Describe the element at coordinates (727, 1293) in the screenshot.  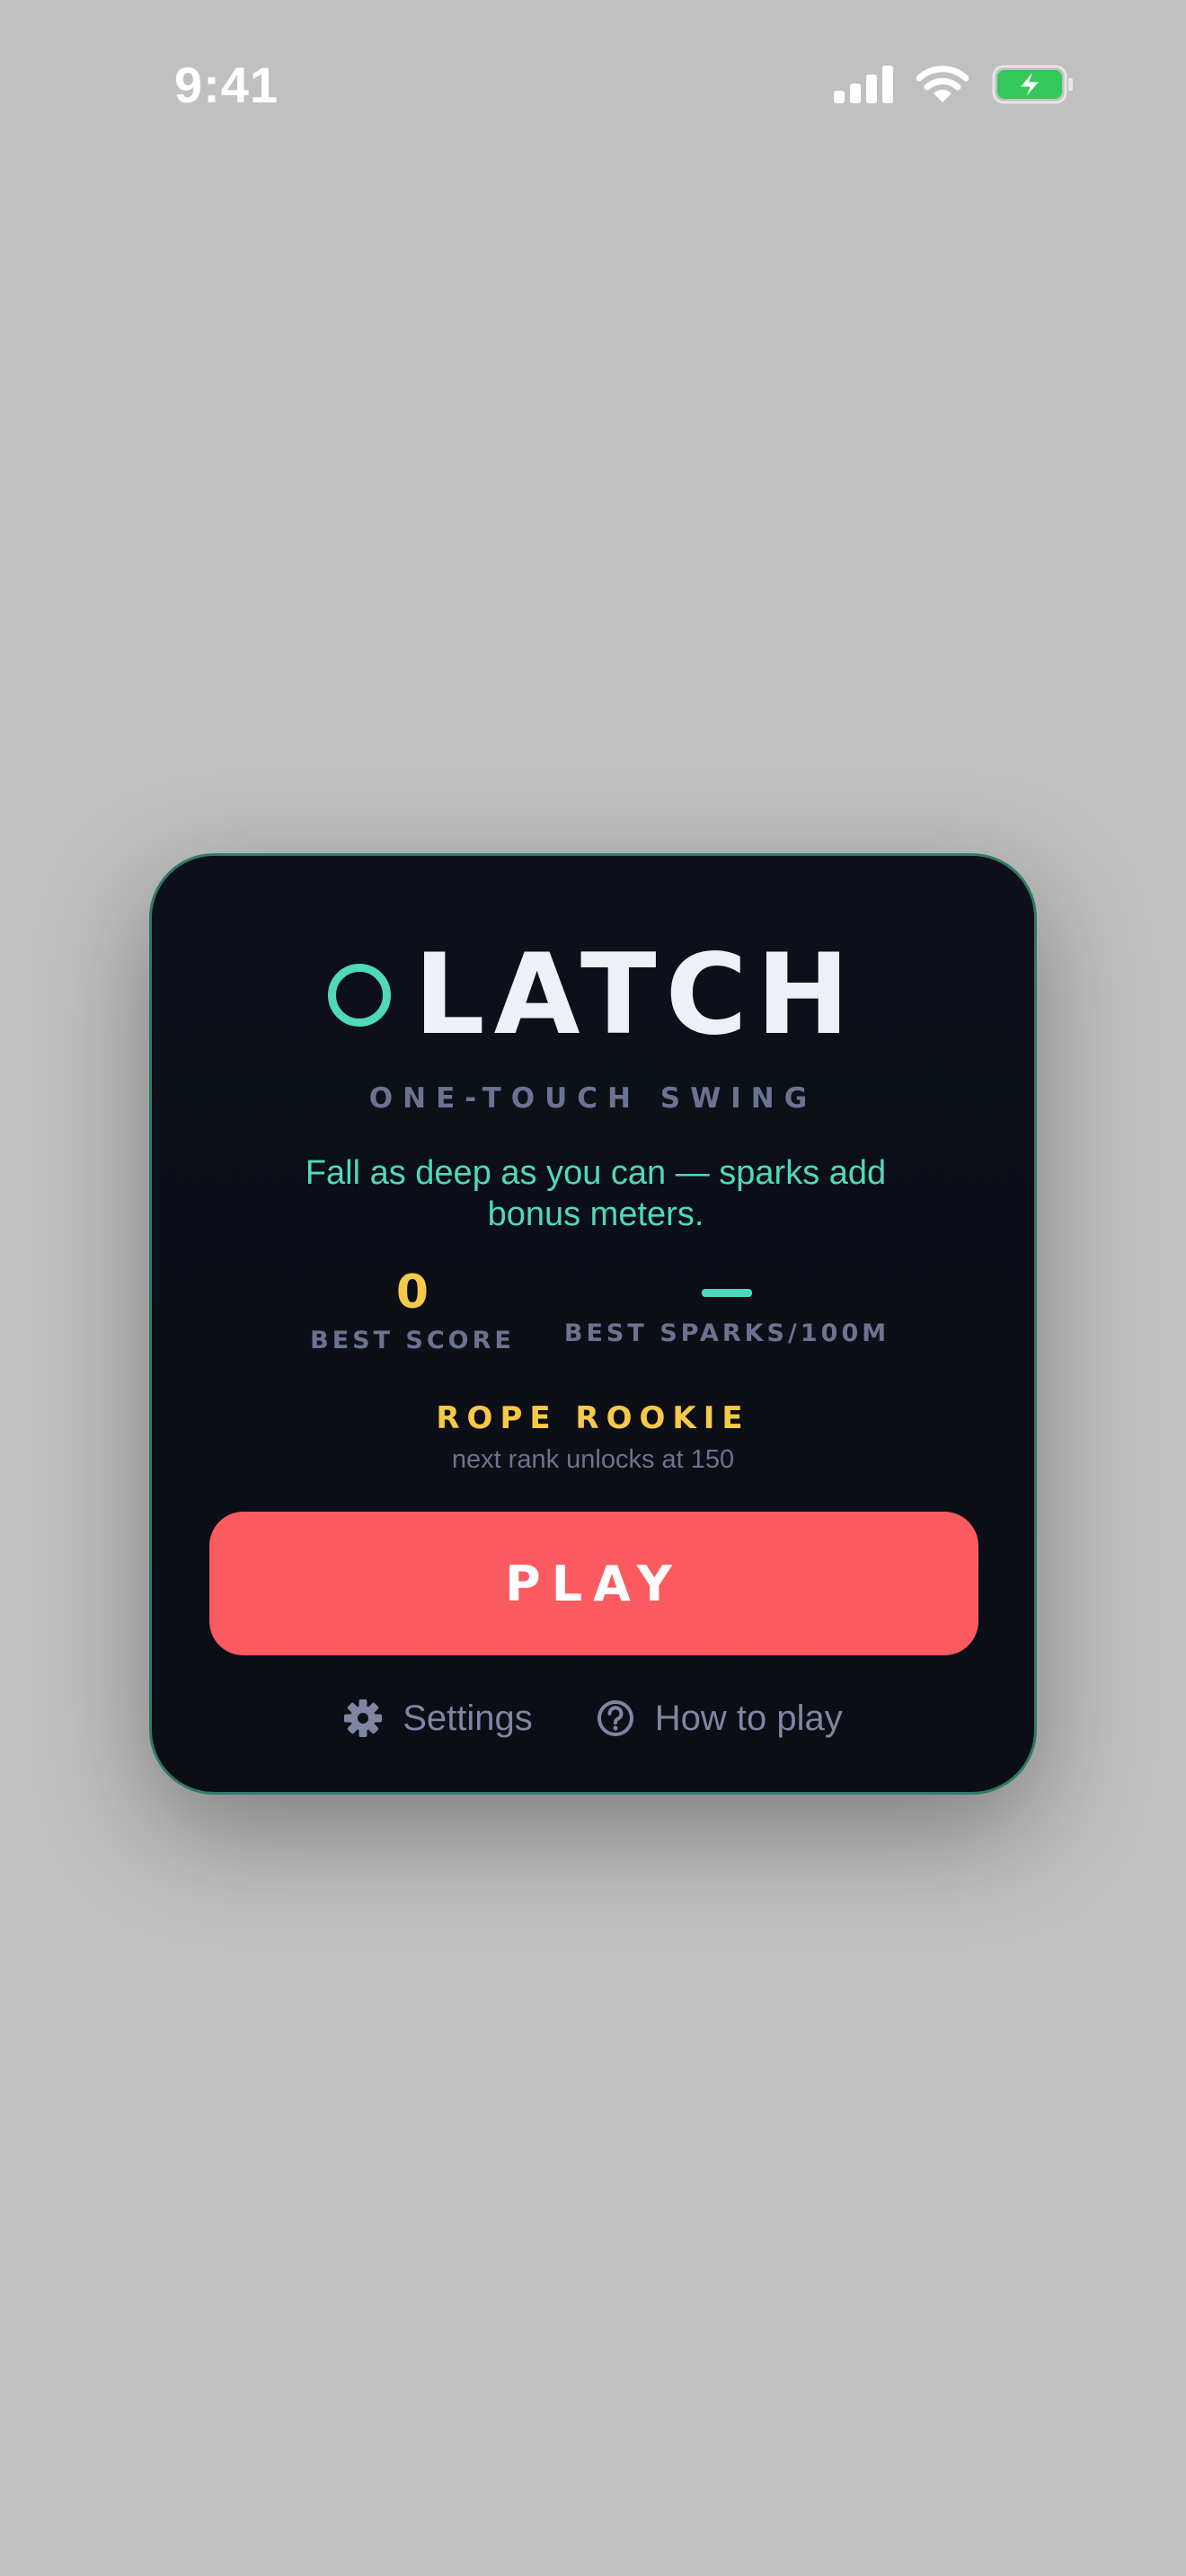
I see `best-sparks-value` at that location.